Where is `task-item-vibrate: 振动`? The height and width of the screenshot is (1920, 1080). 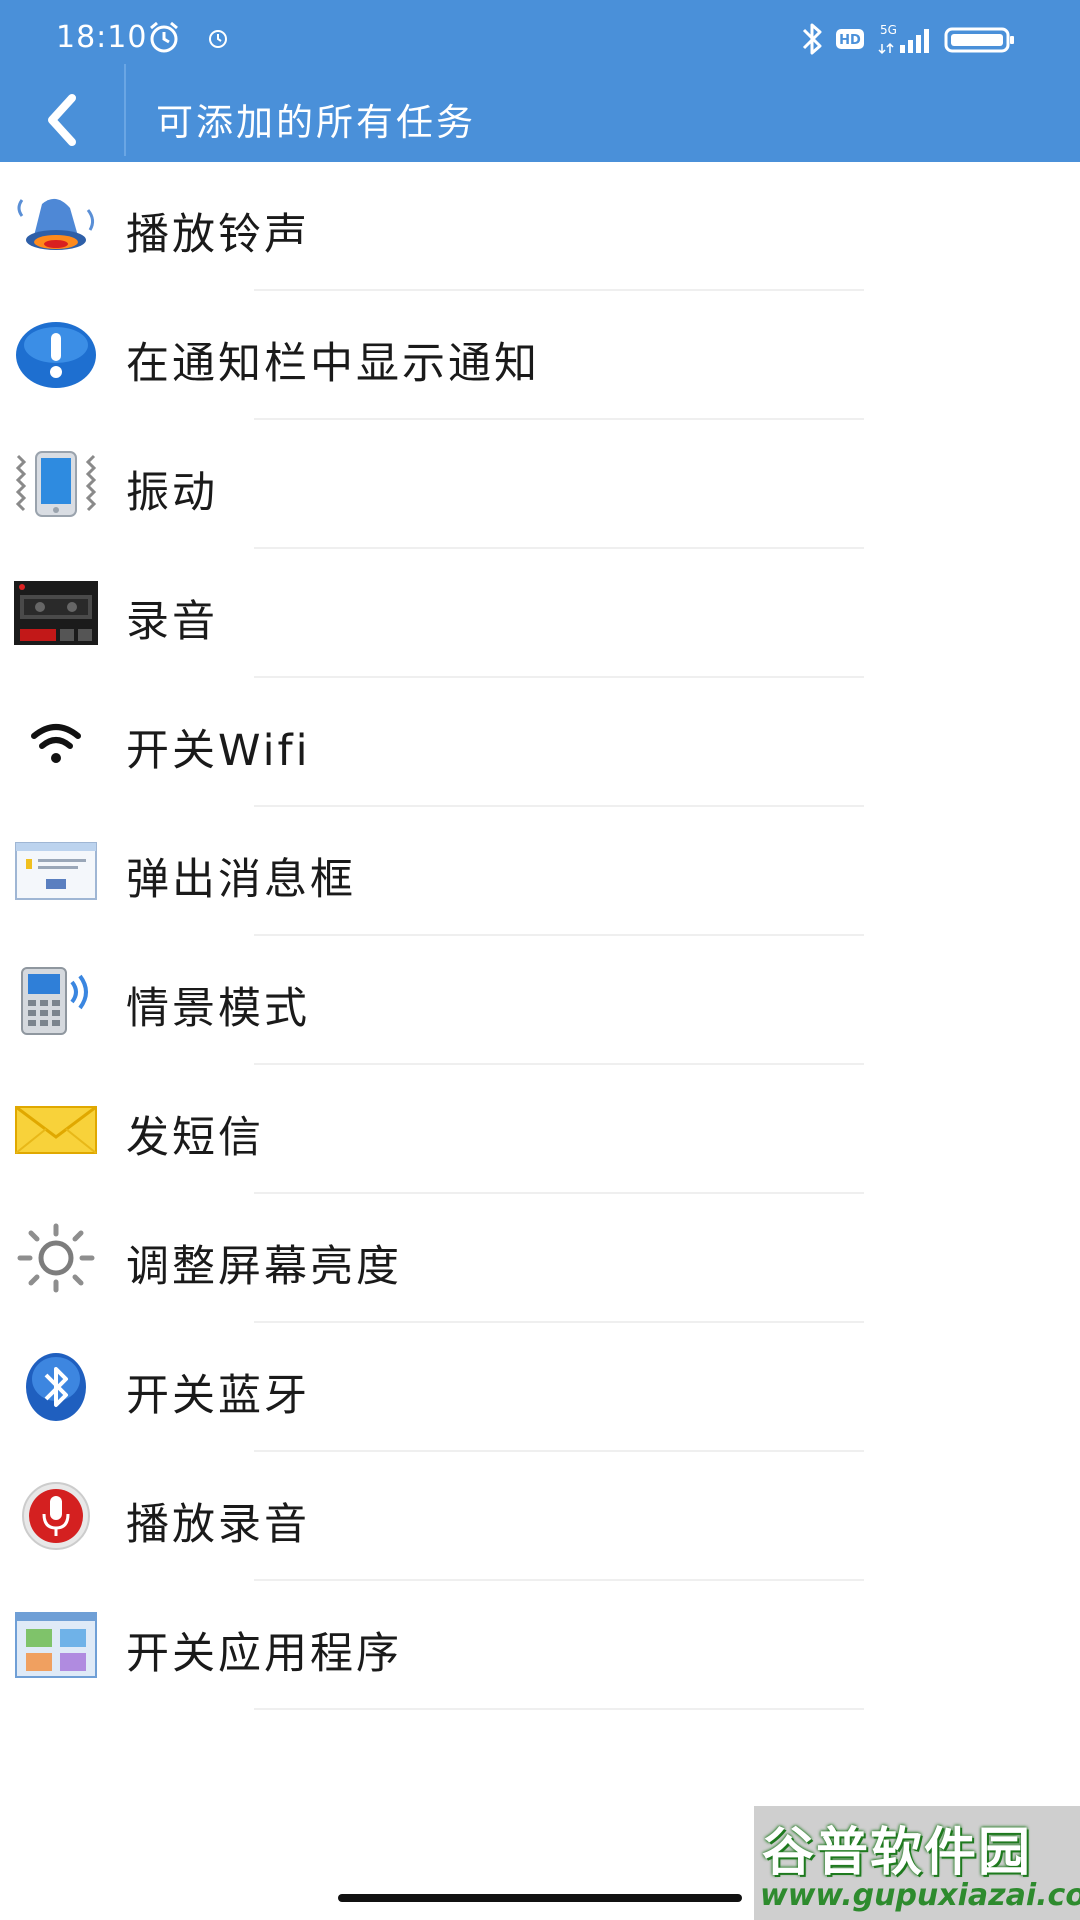 task-item-vibrate: 振动 is located at coordinates (540, 484).